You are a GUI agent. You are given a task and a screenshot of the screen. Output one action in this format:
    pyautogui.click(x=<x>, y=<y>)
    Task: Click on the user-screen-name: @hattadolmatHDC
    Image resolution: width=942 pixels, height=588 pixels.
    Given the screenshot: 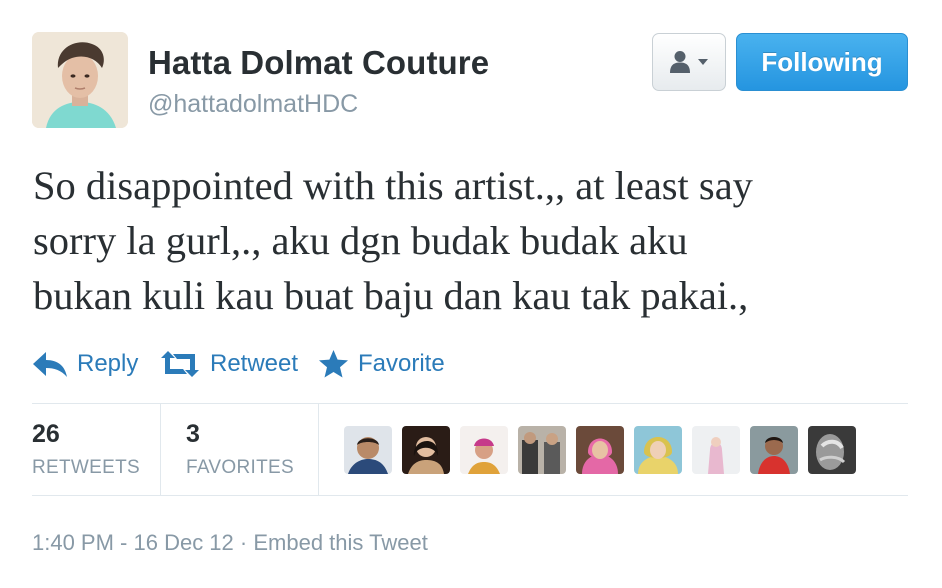 What is the action you would take?
    pyautogui.click(x=253, y=104)
    